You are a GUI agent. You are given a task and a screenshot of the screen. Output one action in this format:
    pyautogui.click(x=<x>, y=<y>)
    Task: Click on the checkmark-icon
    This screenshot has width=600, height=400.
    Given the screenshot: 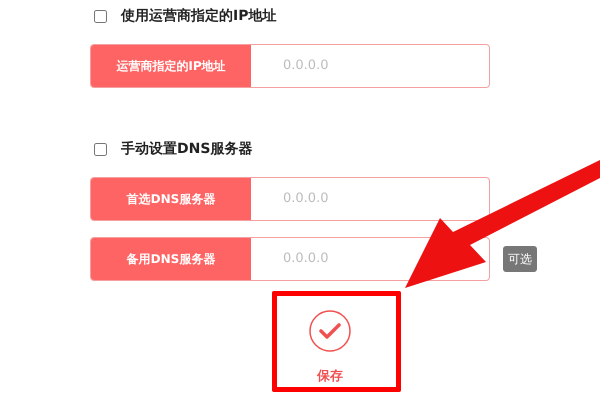 What is the action you would take?
    pyautogui.click(x=330, y=331)
    